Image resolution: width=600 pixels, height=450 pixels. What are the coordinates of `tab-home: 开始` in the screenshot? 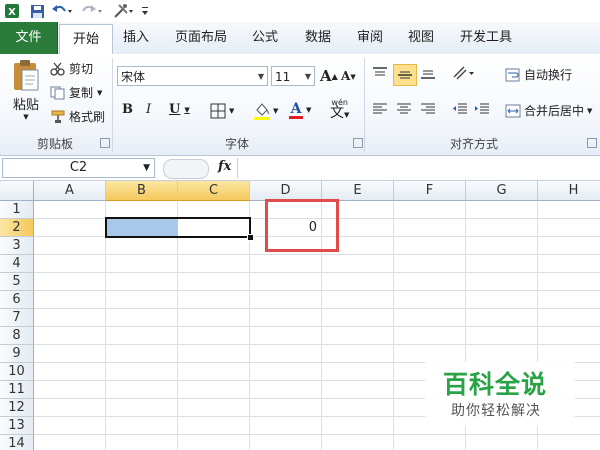 It's located at (86, 40).